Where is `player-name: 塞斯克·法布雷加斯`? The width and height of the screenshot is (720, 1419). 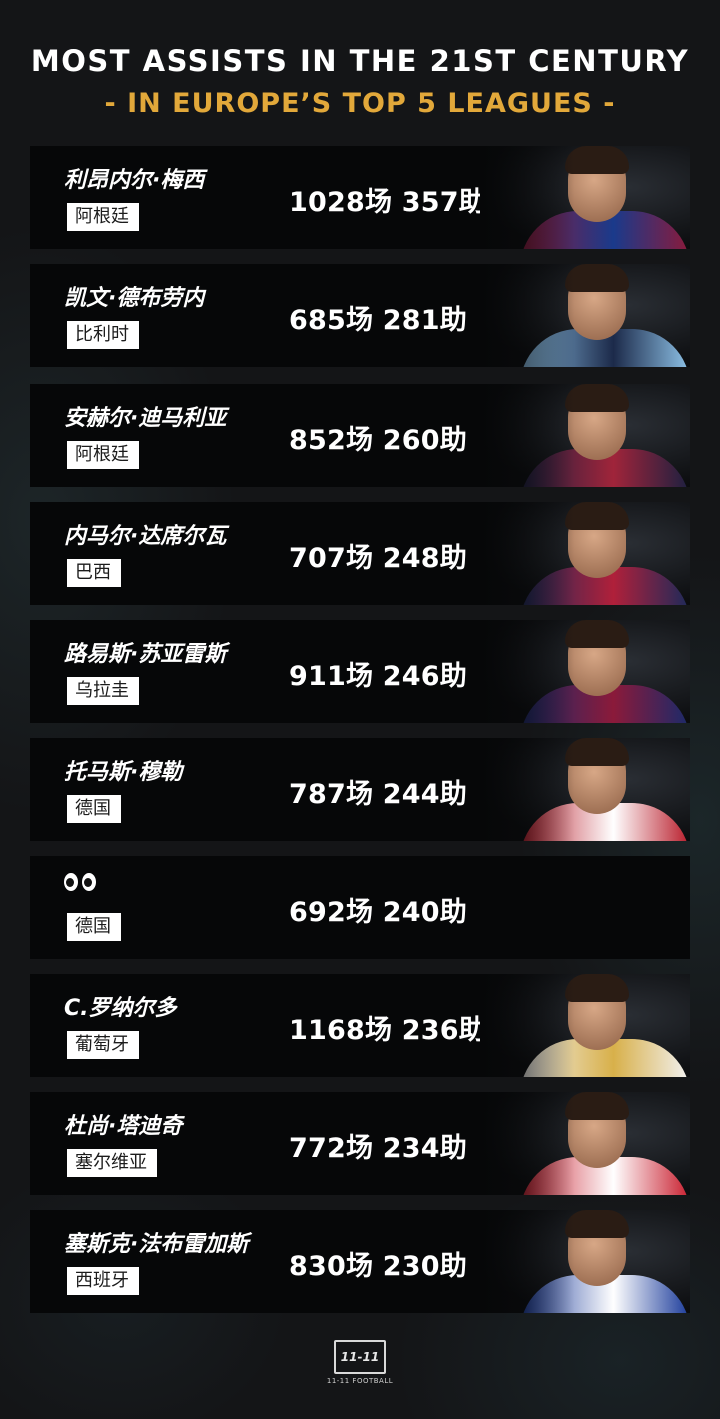
player-name: 塞斯克·法布雷加斯 is located at coordinates (156, 1244).